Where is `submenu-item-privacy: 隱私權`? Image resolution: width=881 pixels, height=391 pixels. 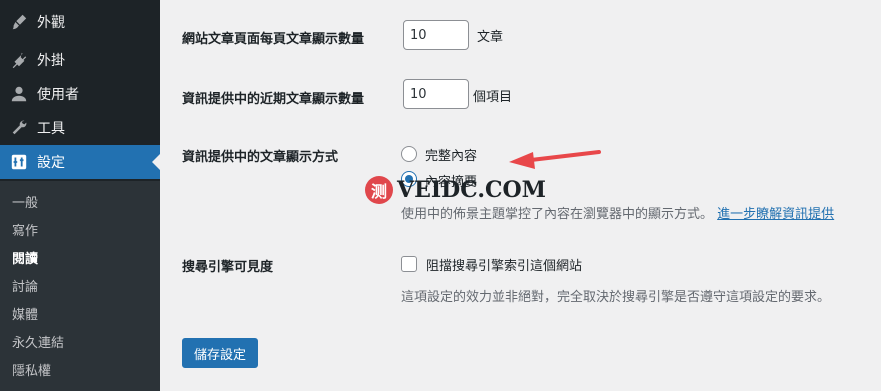
submenu-item-privacy: 隱私權 is located at coordinates (31, 369).